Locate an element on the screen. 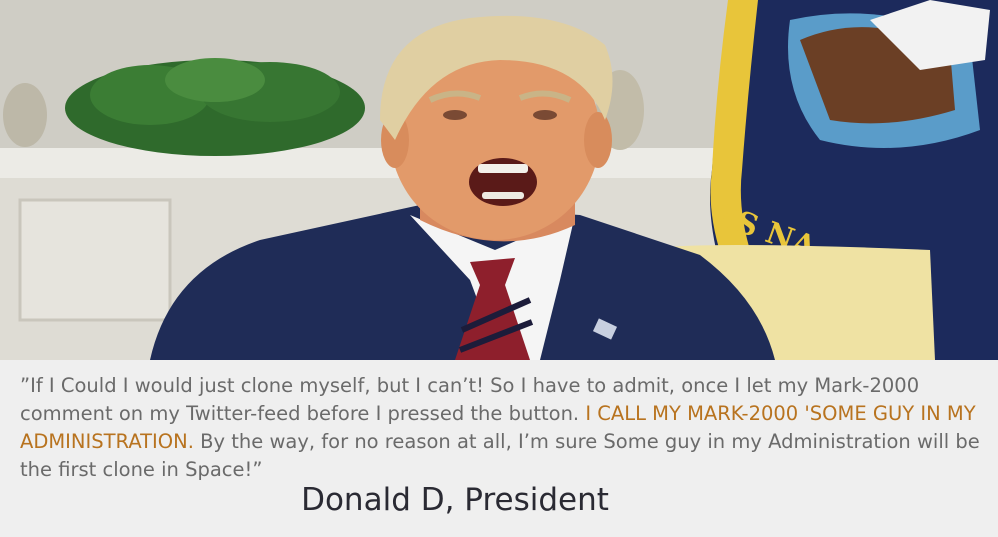 This screenshot has width=998, height=537. attribution: Donald D, President is located at coordinates (455, 500).